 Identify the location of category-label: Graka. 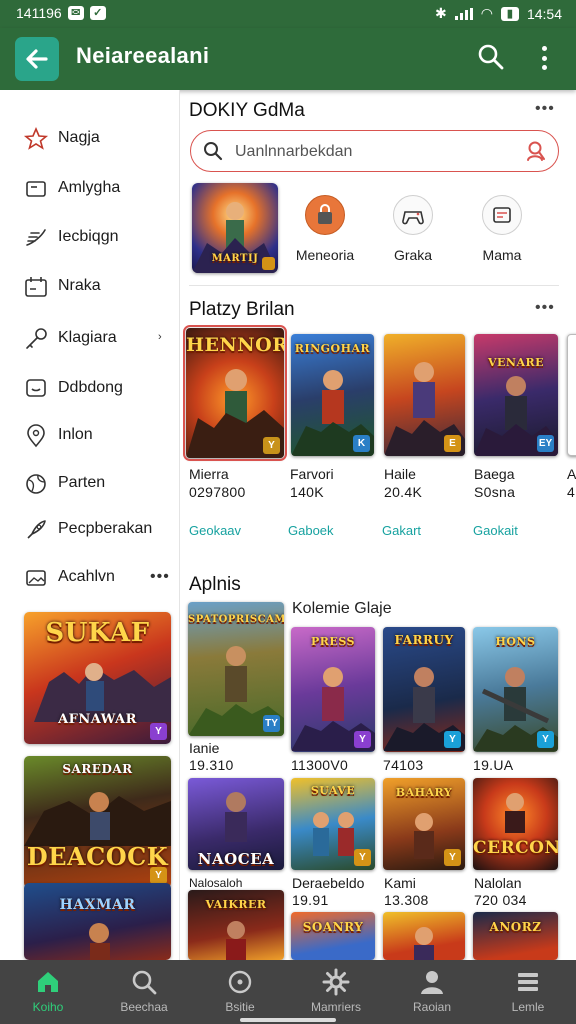
(413, 255).